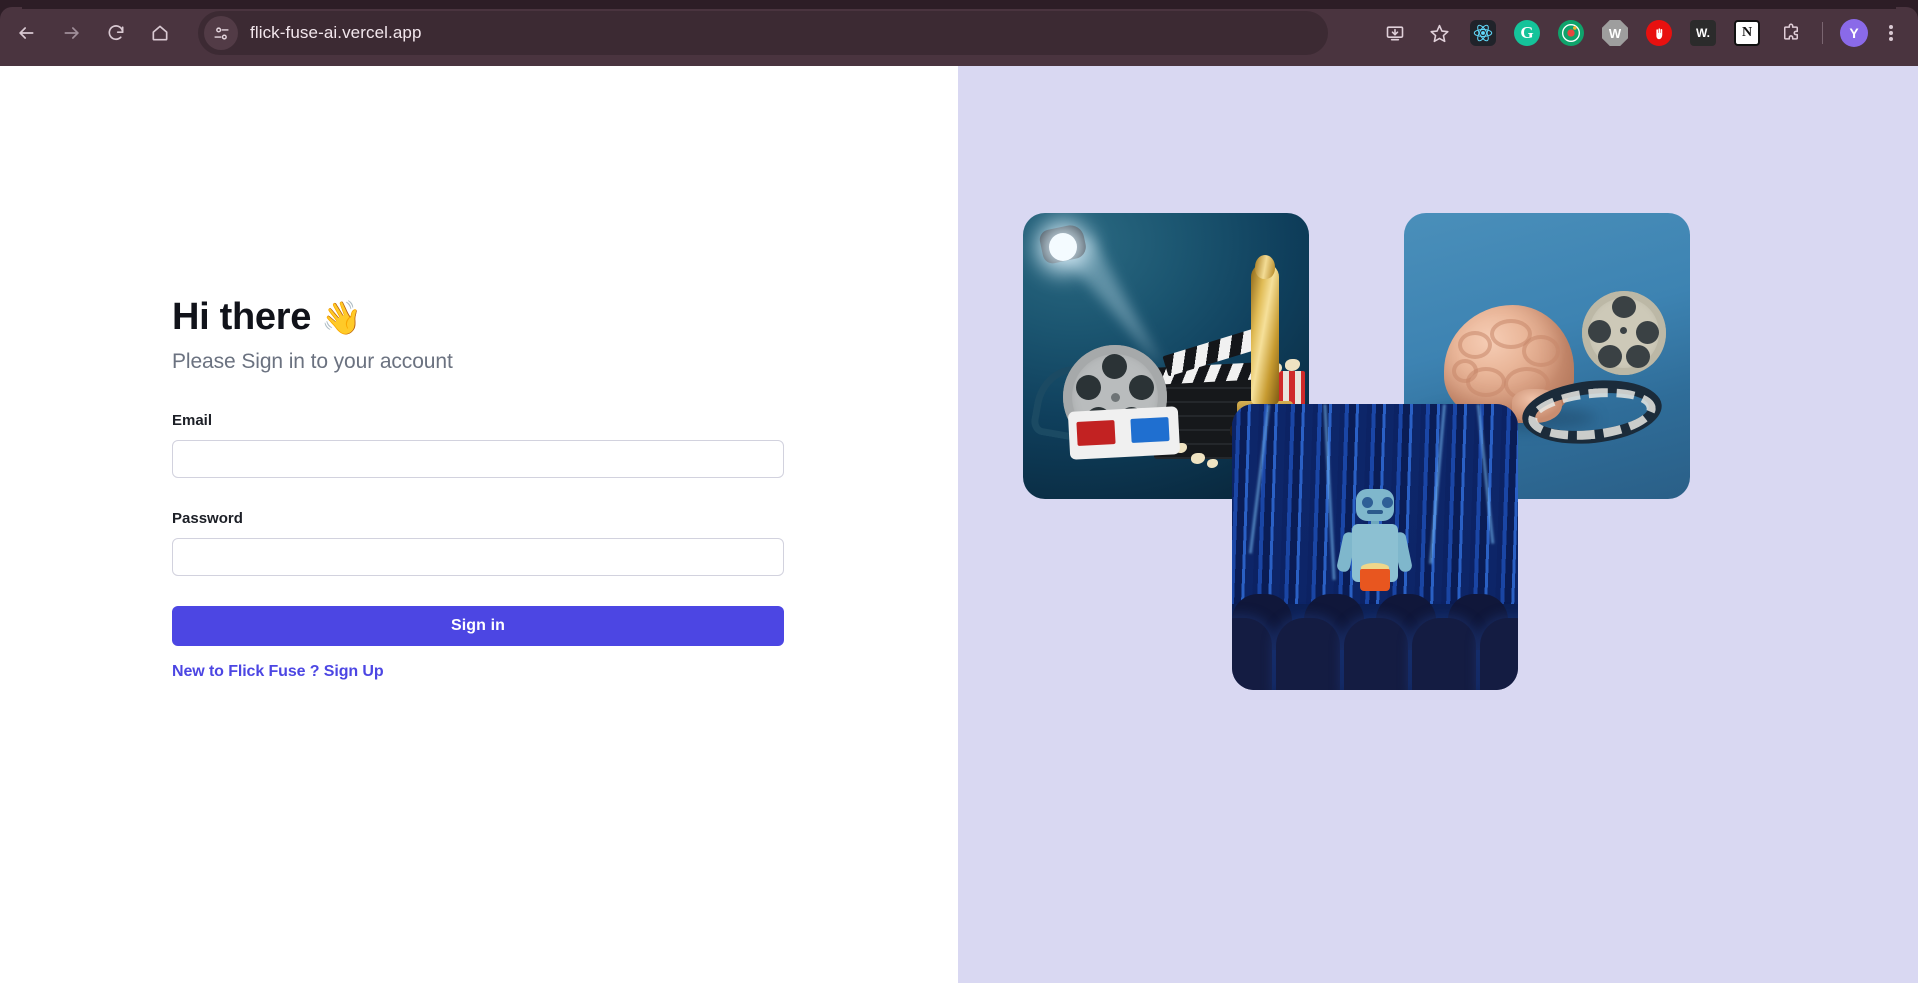  I want to click on hand-glyph, so click(1658, 33).